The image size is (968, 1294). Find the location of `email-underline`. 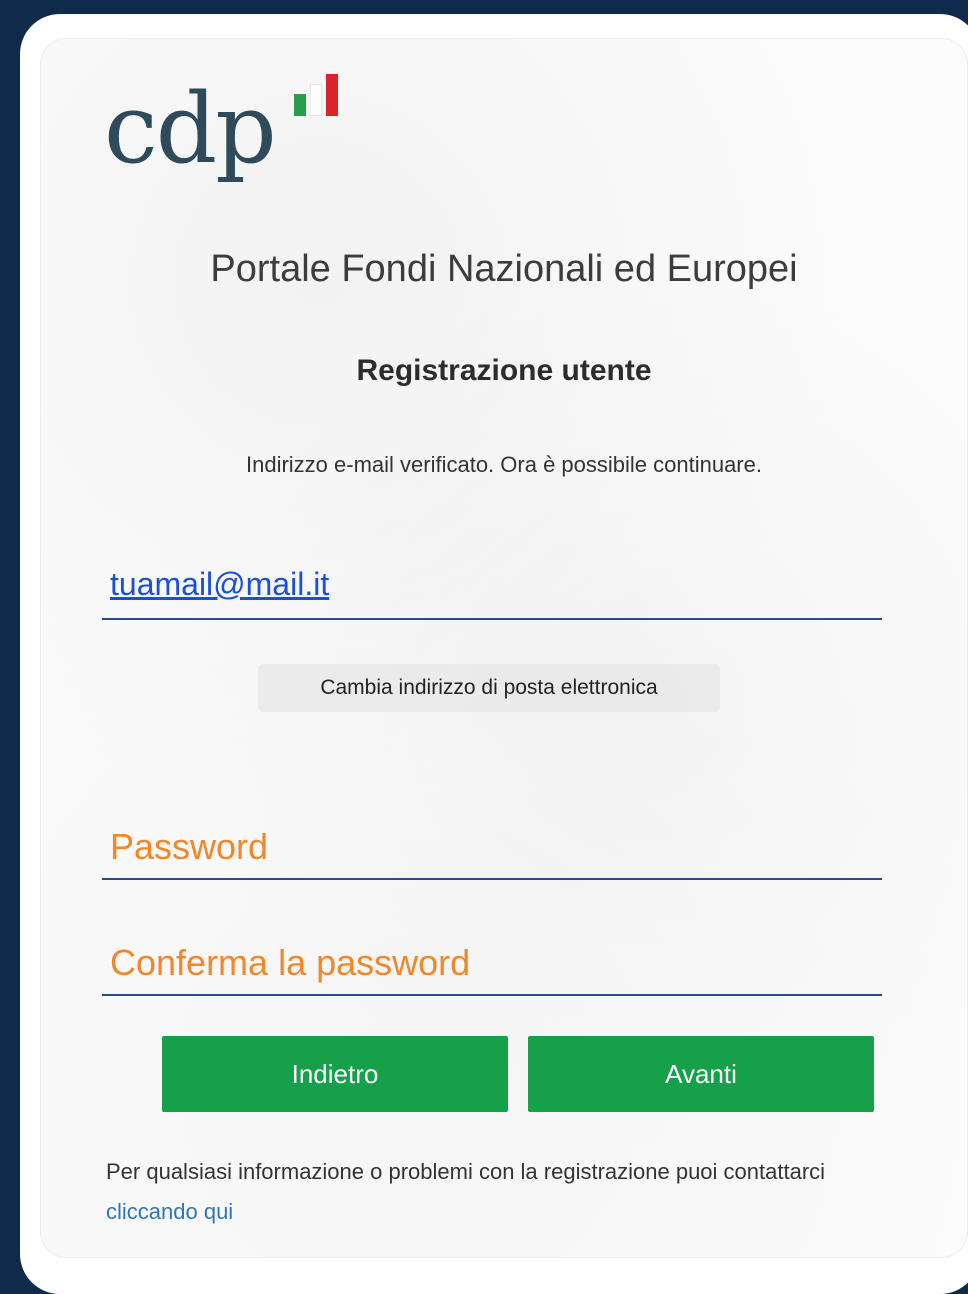

email-underline is located at coordinates (492, 619).